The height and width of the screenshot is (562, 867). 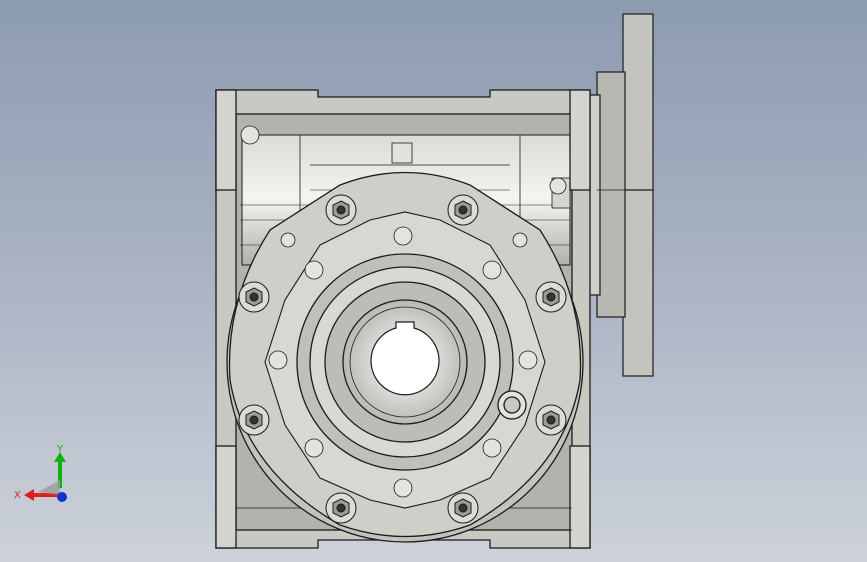 What do you see at coordinates (60, 449) in the screenshot?
I see `y-axis-label: Y` at bounding box center [60, 449].